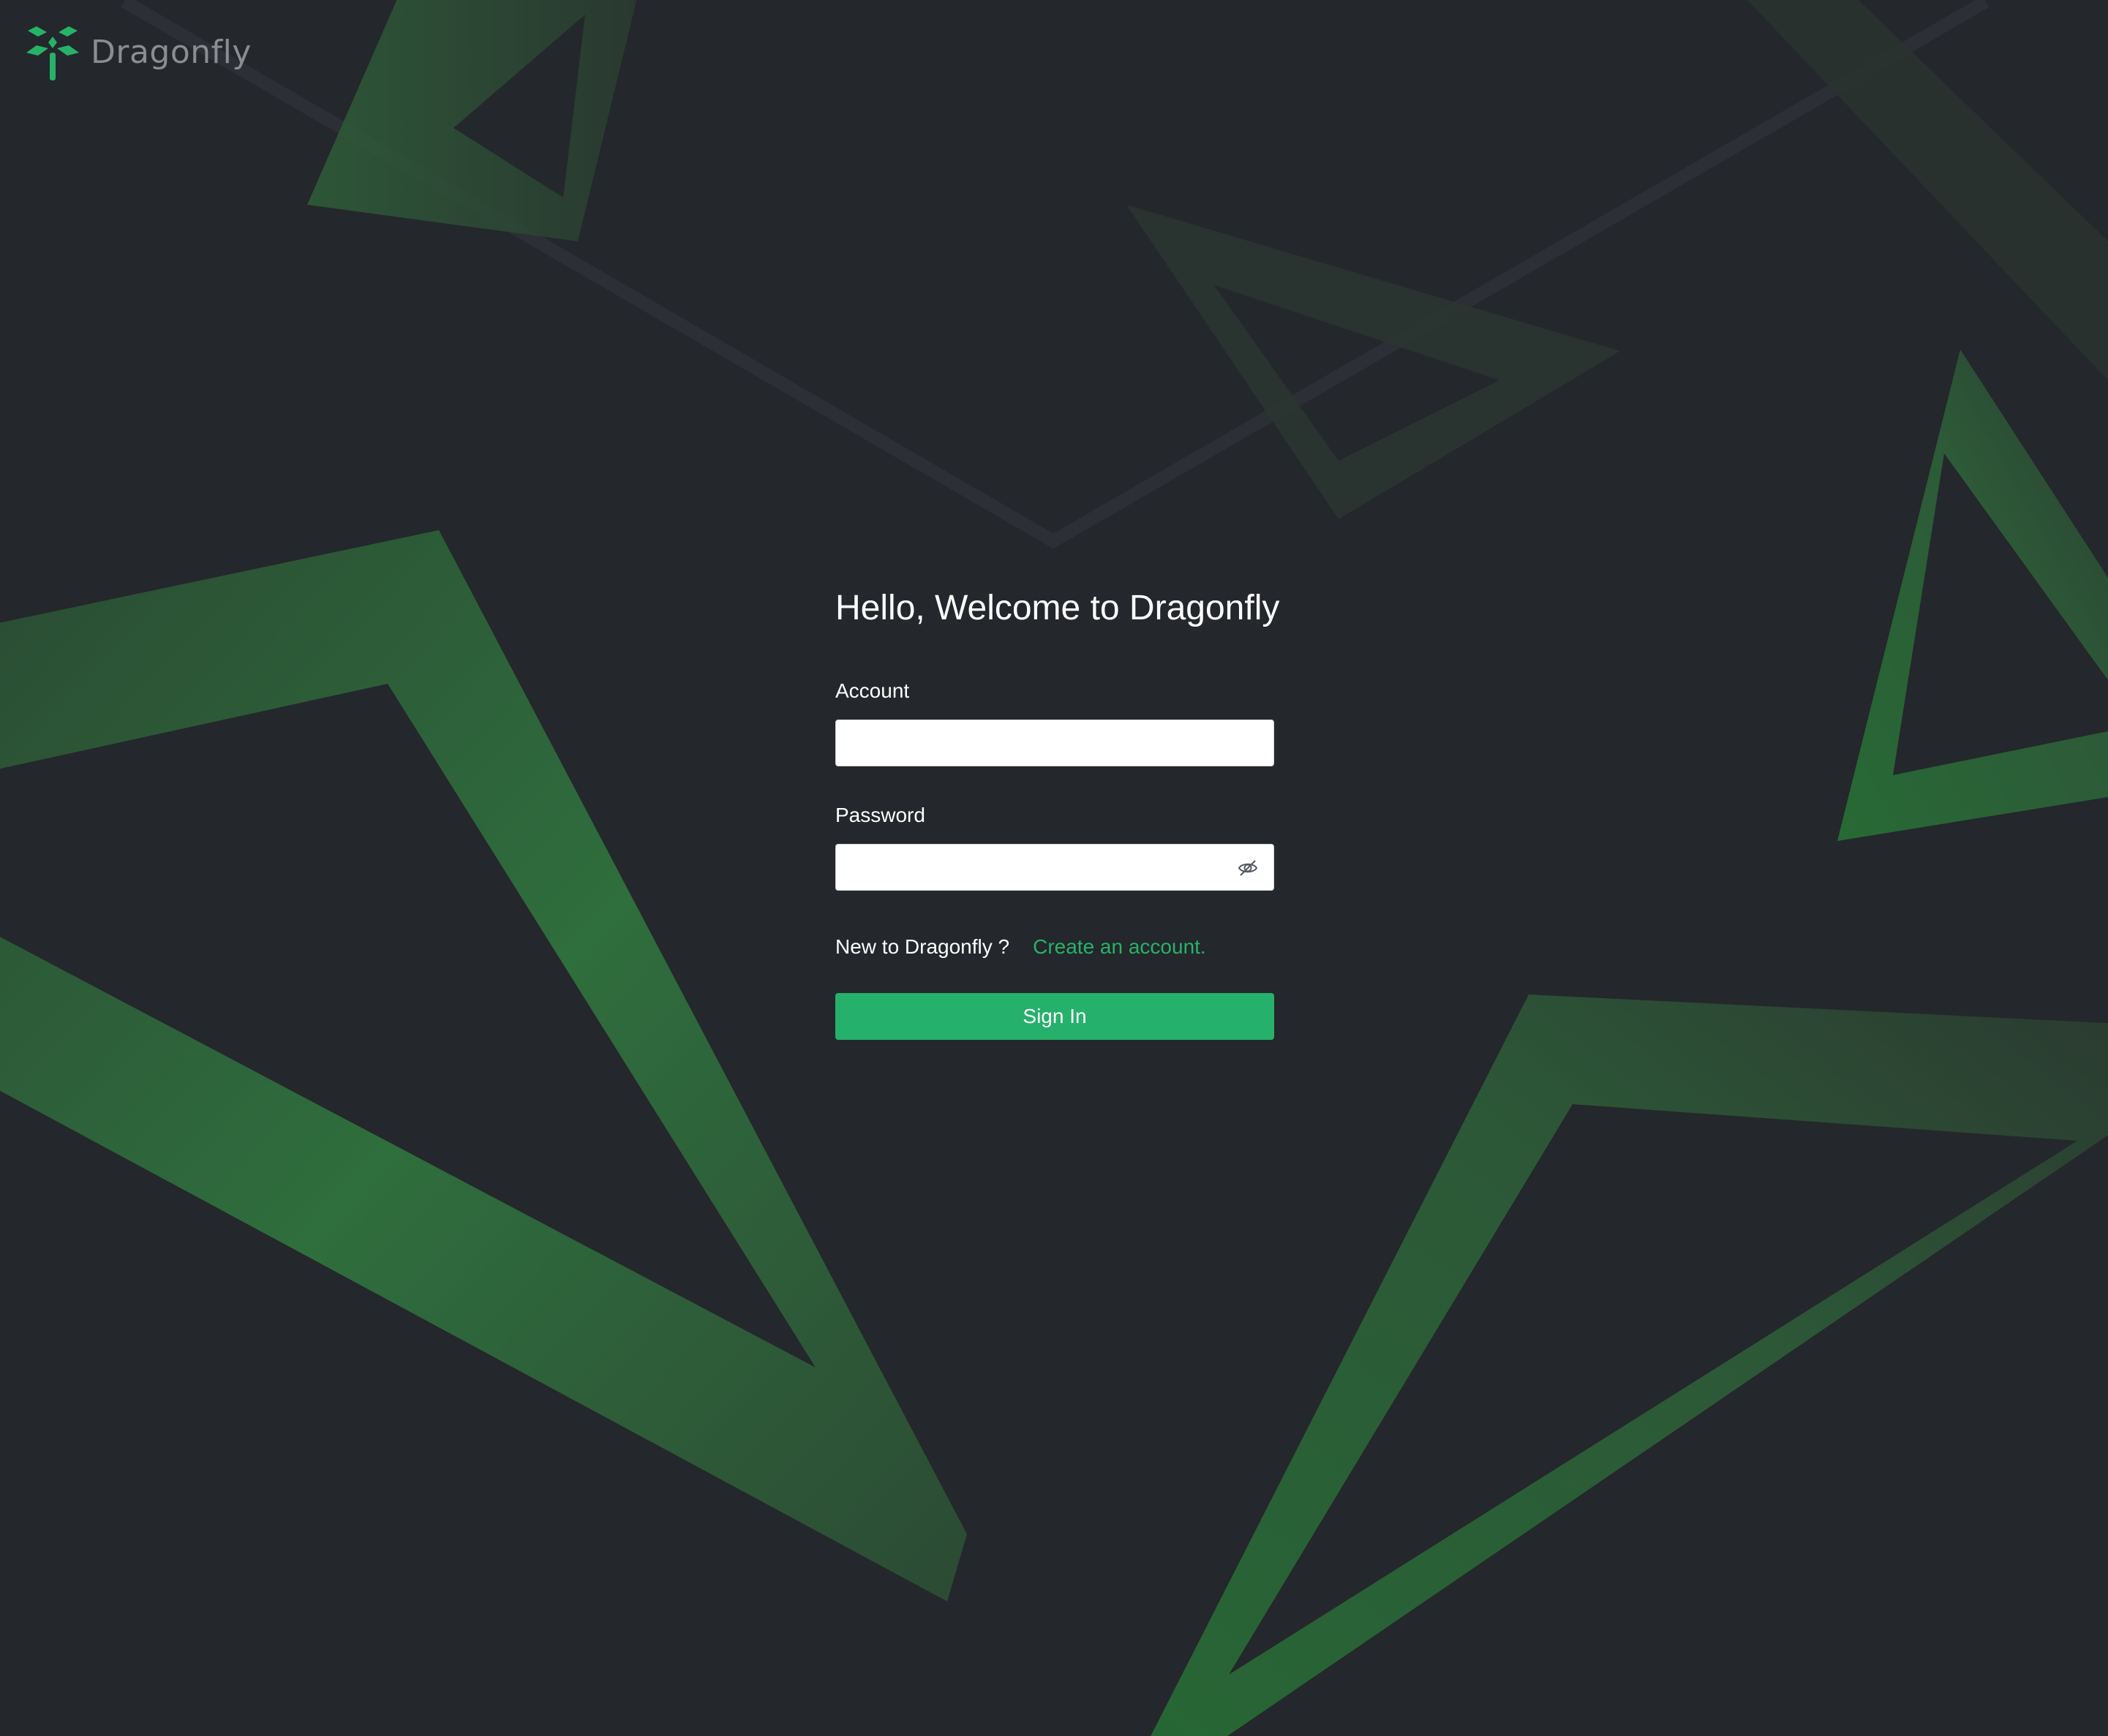 The width and height of the screenshot is (2108, 1736). What do you see at coordinates (1057, 608) in the screenshot?
I see `page-title: Hello, Welcome to Dragonfly` at bounding box center [1057, 608].